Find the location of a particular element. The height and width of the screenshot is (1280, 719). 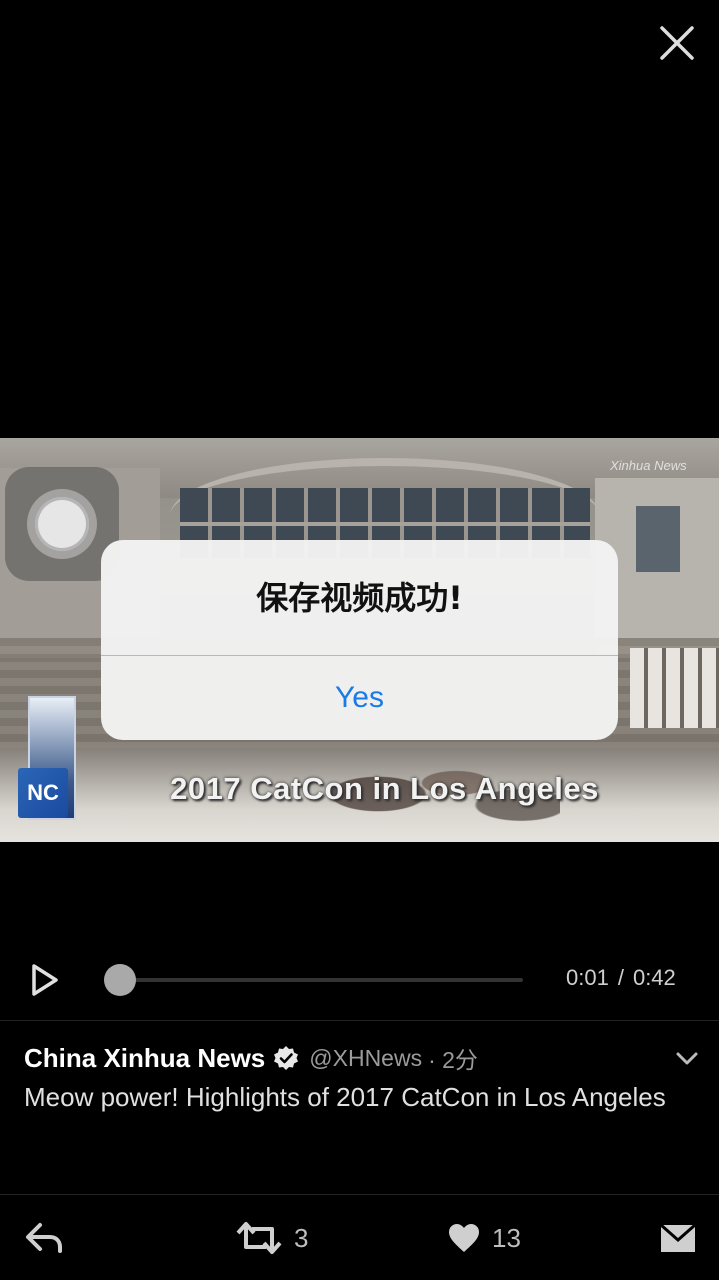

playback-time: 0:01 / 0:42 is located at coordinates (621, 978).